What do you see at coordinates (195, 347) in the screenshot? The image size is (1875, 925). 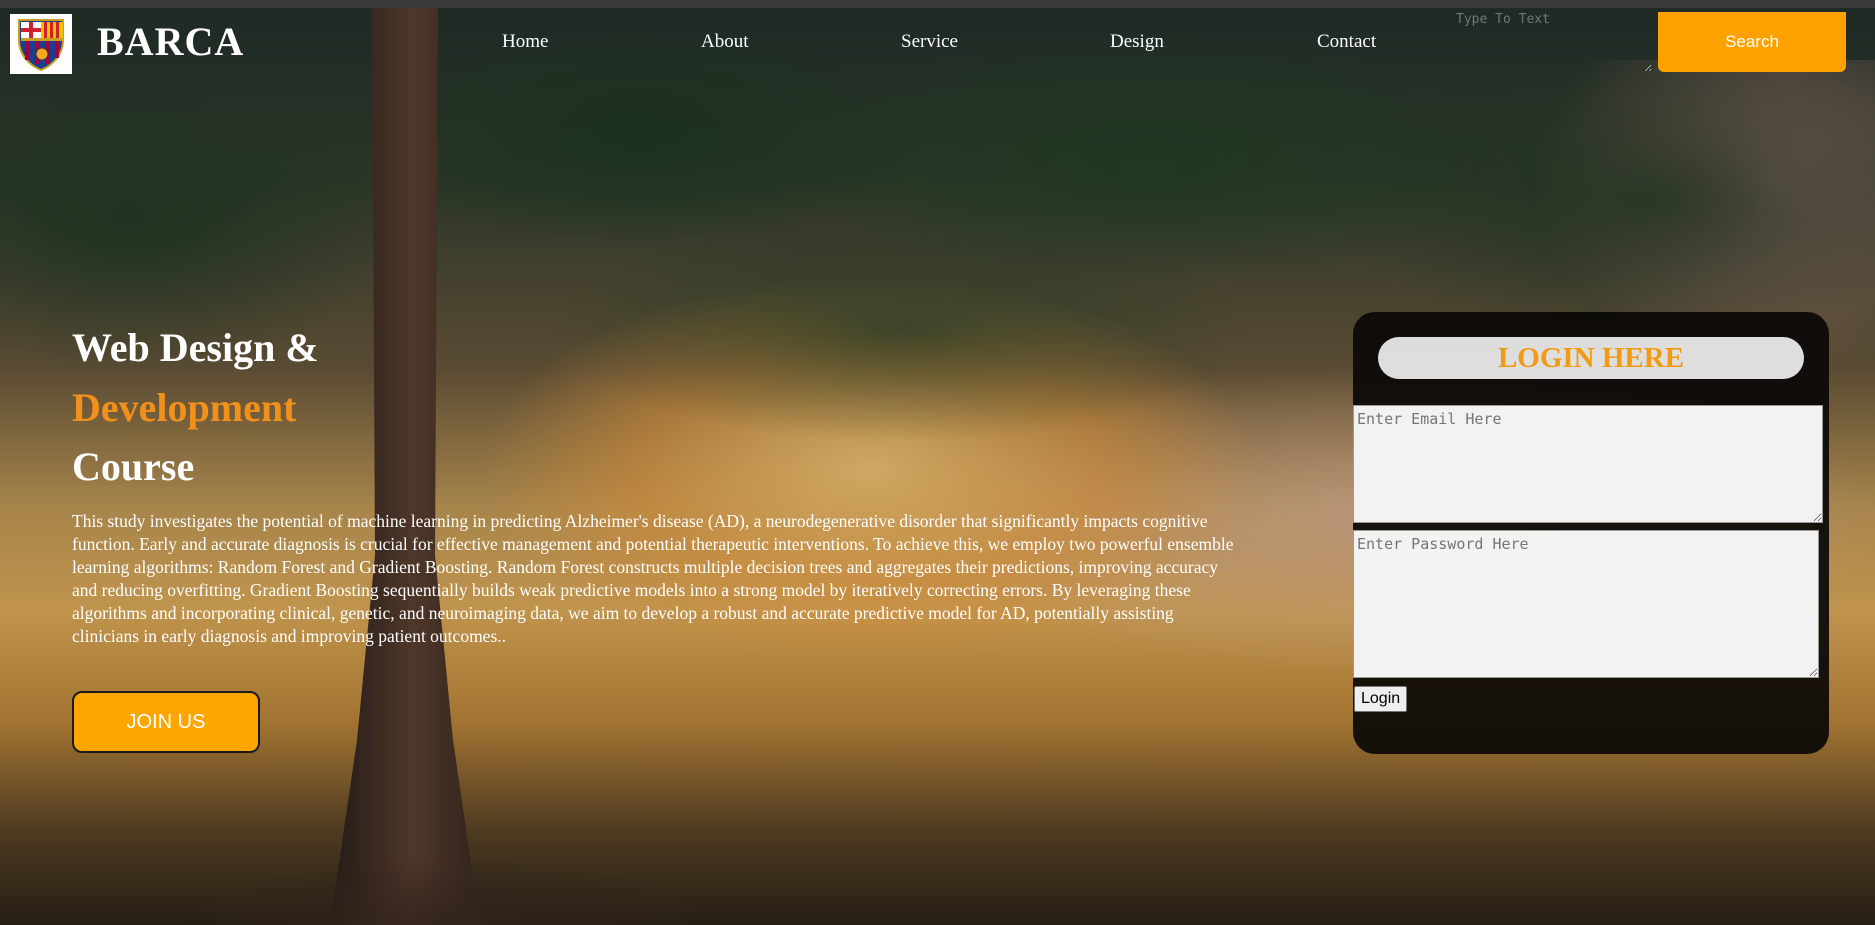 I see `hero-title-line1: Web Design &` at bounding box center [195, 347].